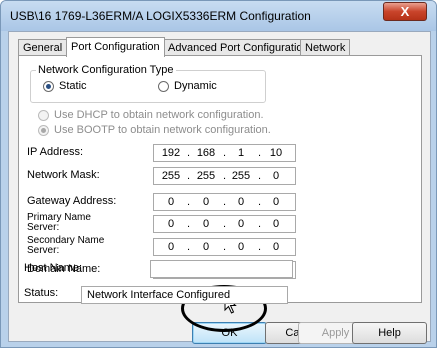  Describe the element at coordinates (389, 333) in the screenshot. I see `help-button: Help` at that location.